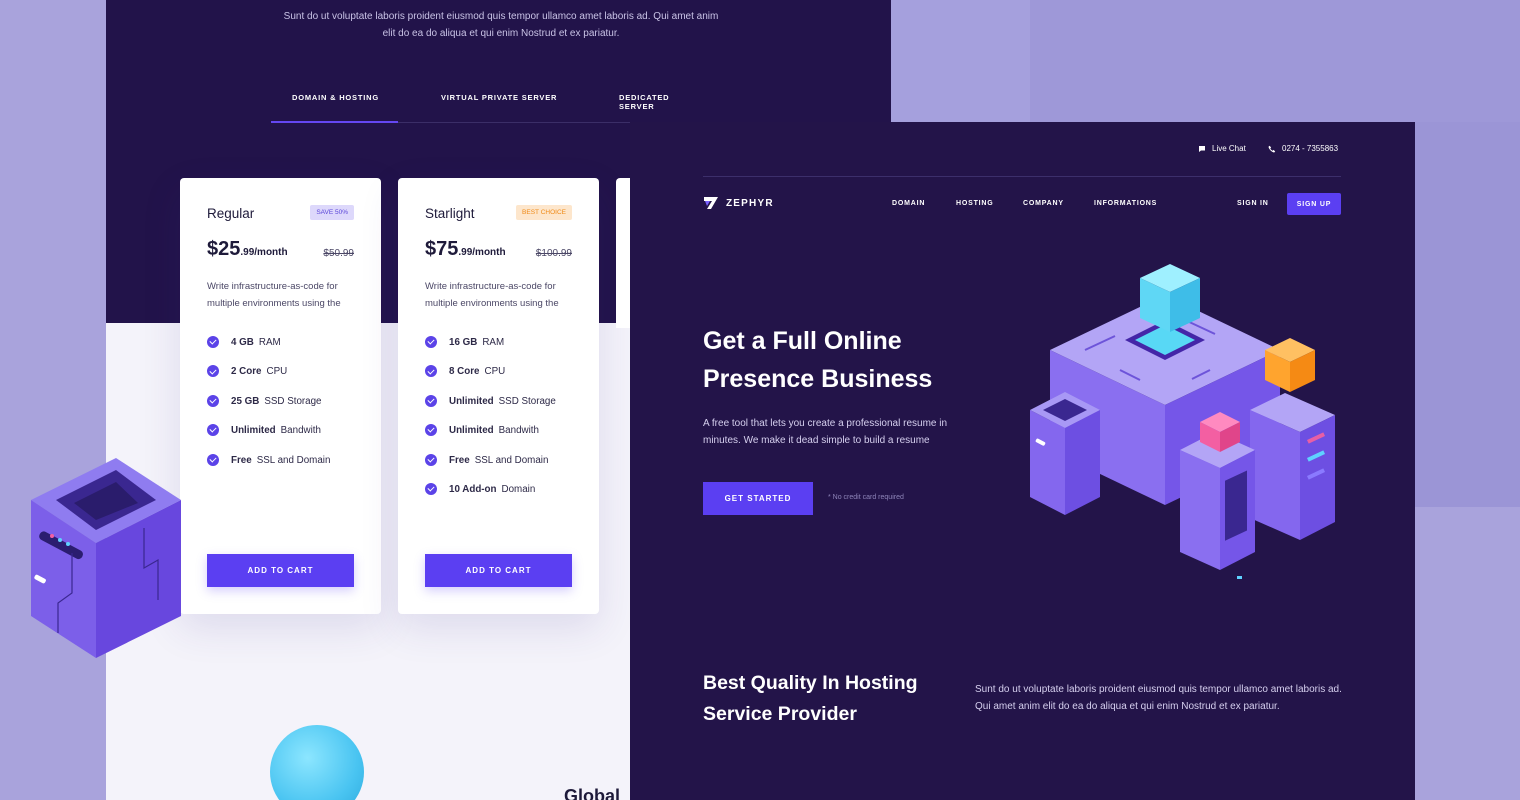 Image resolution: width=1520 pixels, height=800 pixels. What do you see at coordinates (553, 253) in the screenshot?
I see `old-price: $100.99` at bounding box center [553, 253].